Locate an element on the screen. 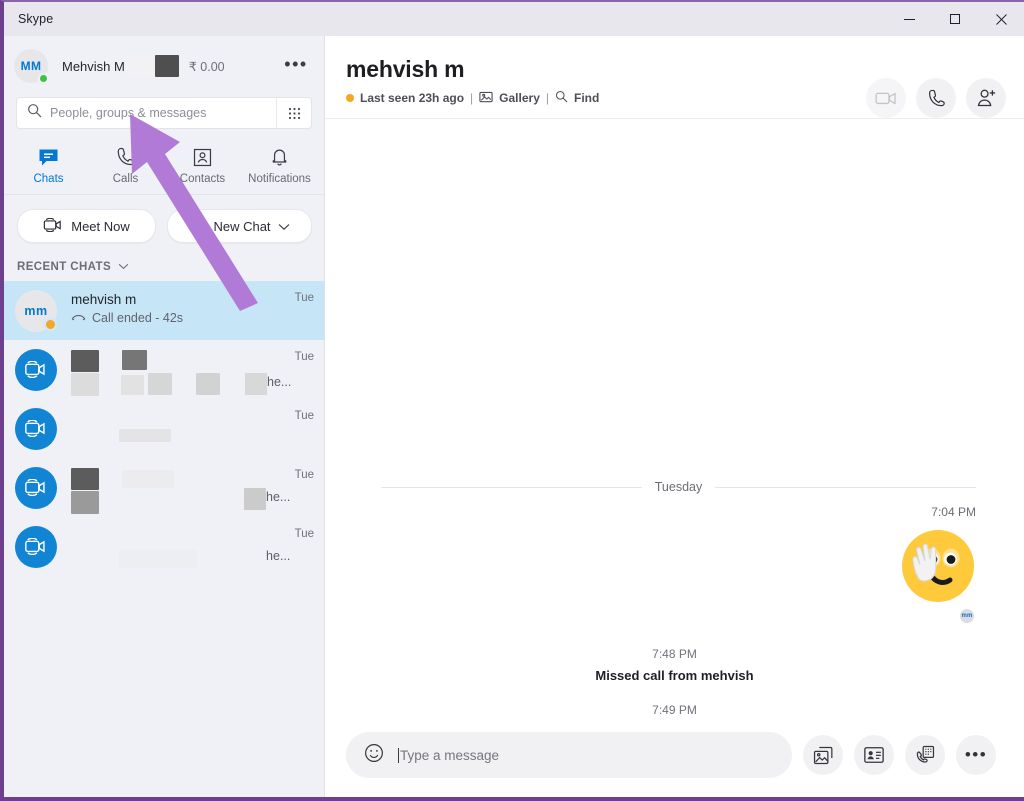 This screenshot has width=1024, height=801. waving-emoji-sticker is located at coordinates (938, 566).